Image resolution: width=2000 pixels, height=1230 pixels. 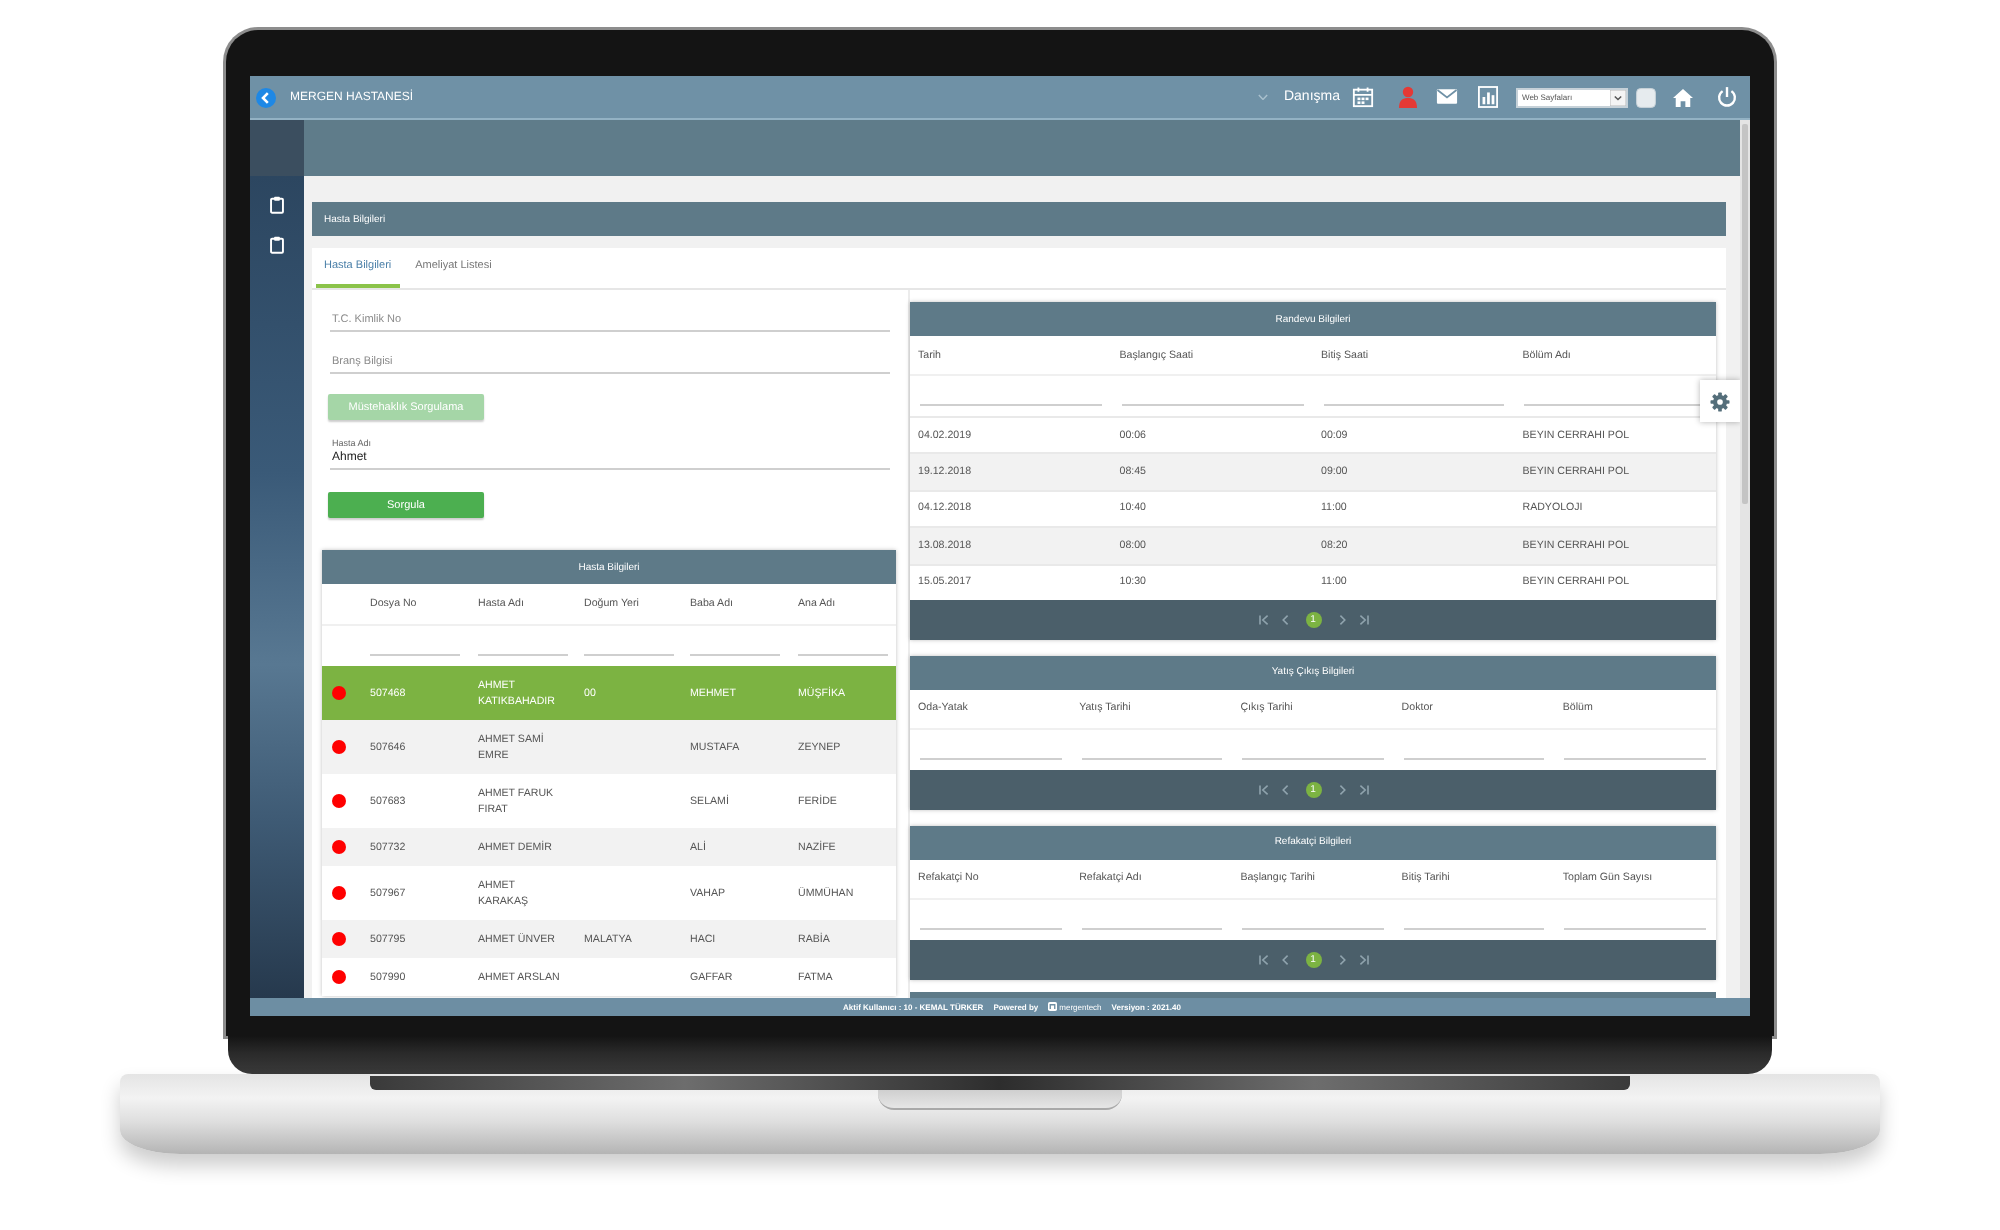 What do you see at coordinates (1363, 97) in the screenshot?
I see `calendar-icon` at bounding box center [1363, 97].